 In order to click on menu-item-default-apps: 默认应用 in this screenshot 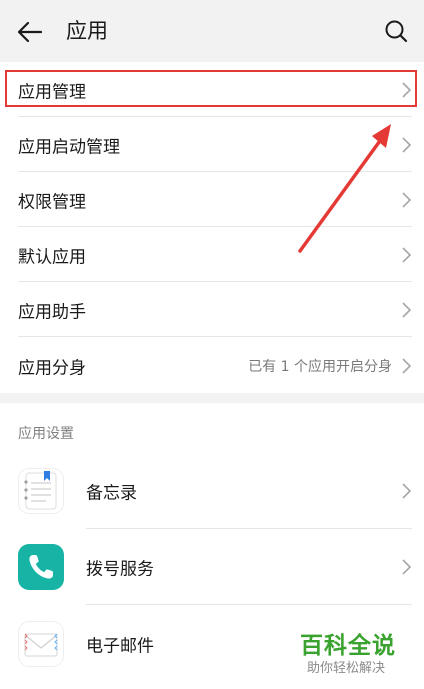, I will do `click(212, 254)`.